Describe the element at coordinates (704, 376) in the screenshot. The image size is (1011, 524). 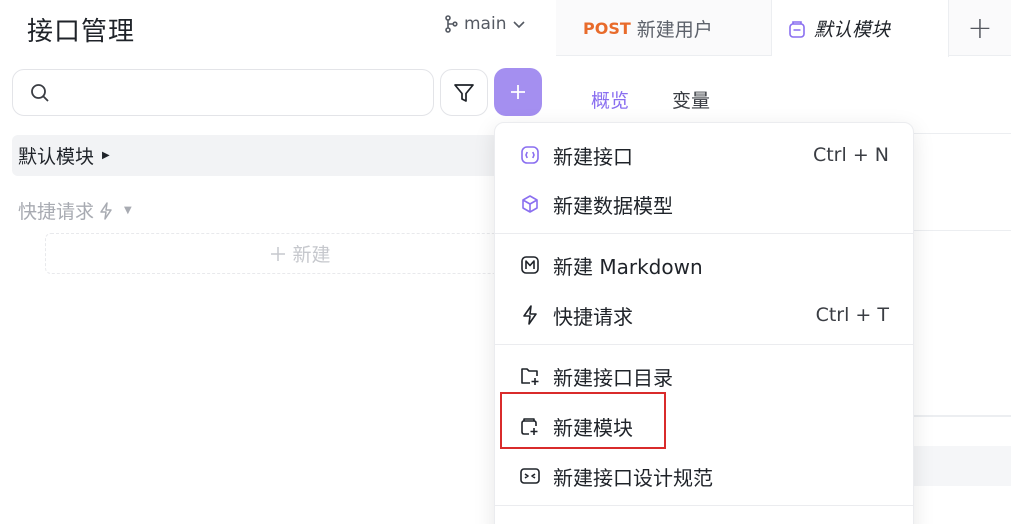
I see `menu-item-new-api-folder: 新建接口目录` at that location.